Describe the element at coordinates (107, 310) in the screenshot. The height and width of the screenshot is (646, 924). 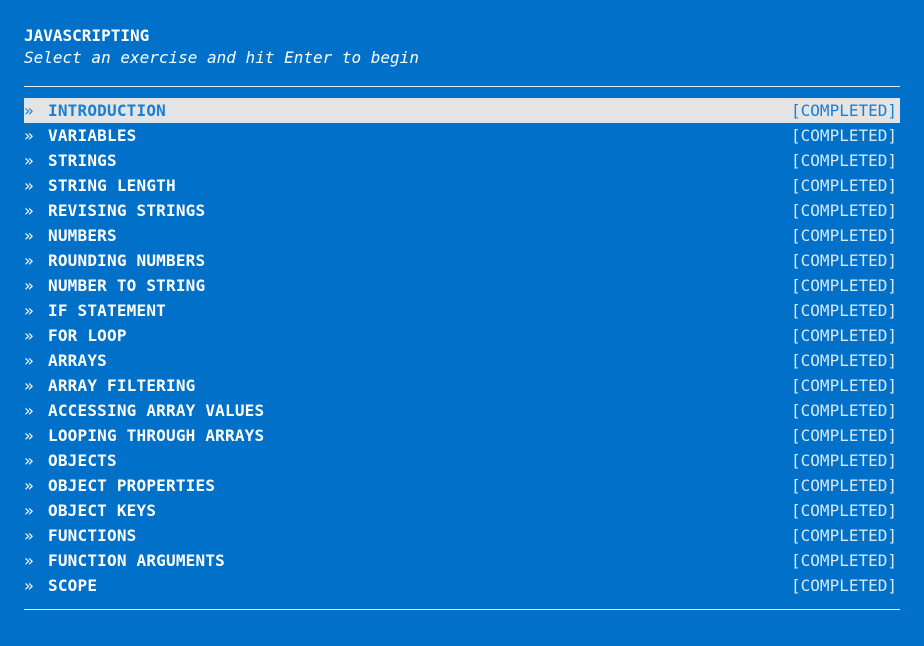
I see `exercise-name: IF STATEMENT` at that location.